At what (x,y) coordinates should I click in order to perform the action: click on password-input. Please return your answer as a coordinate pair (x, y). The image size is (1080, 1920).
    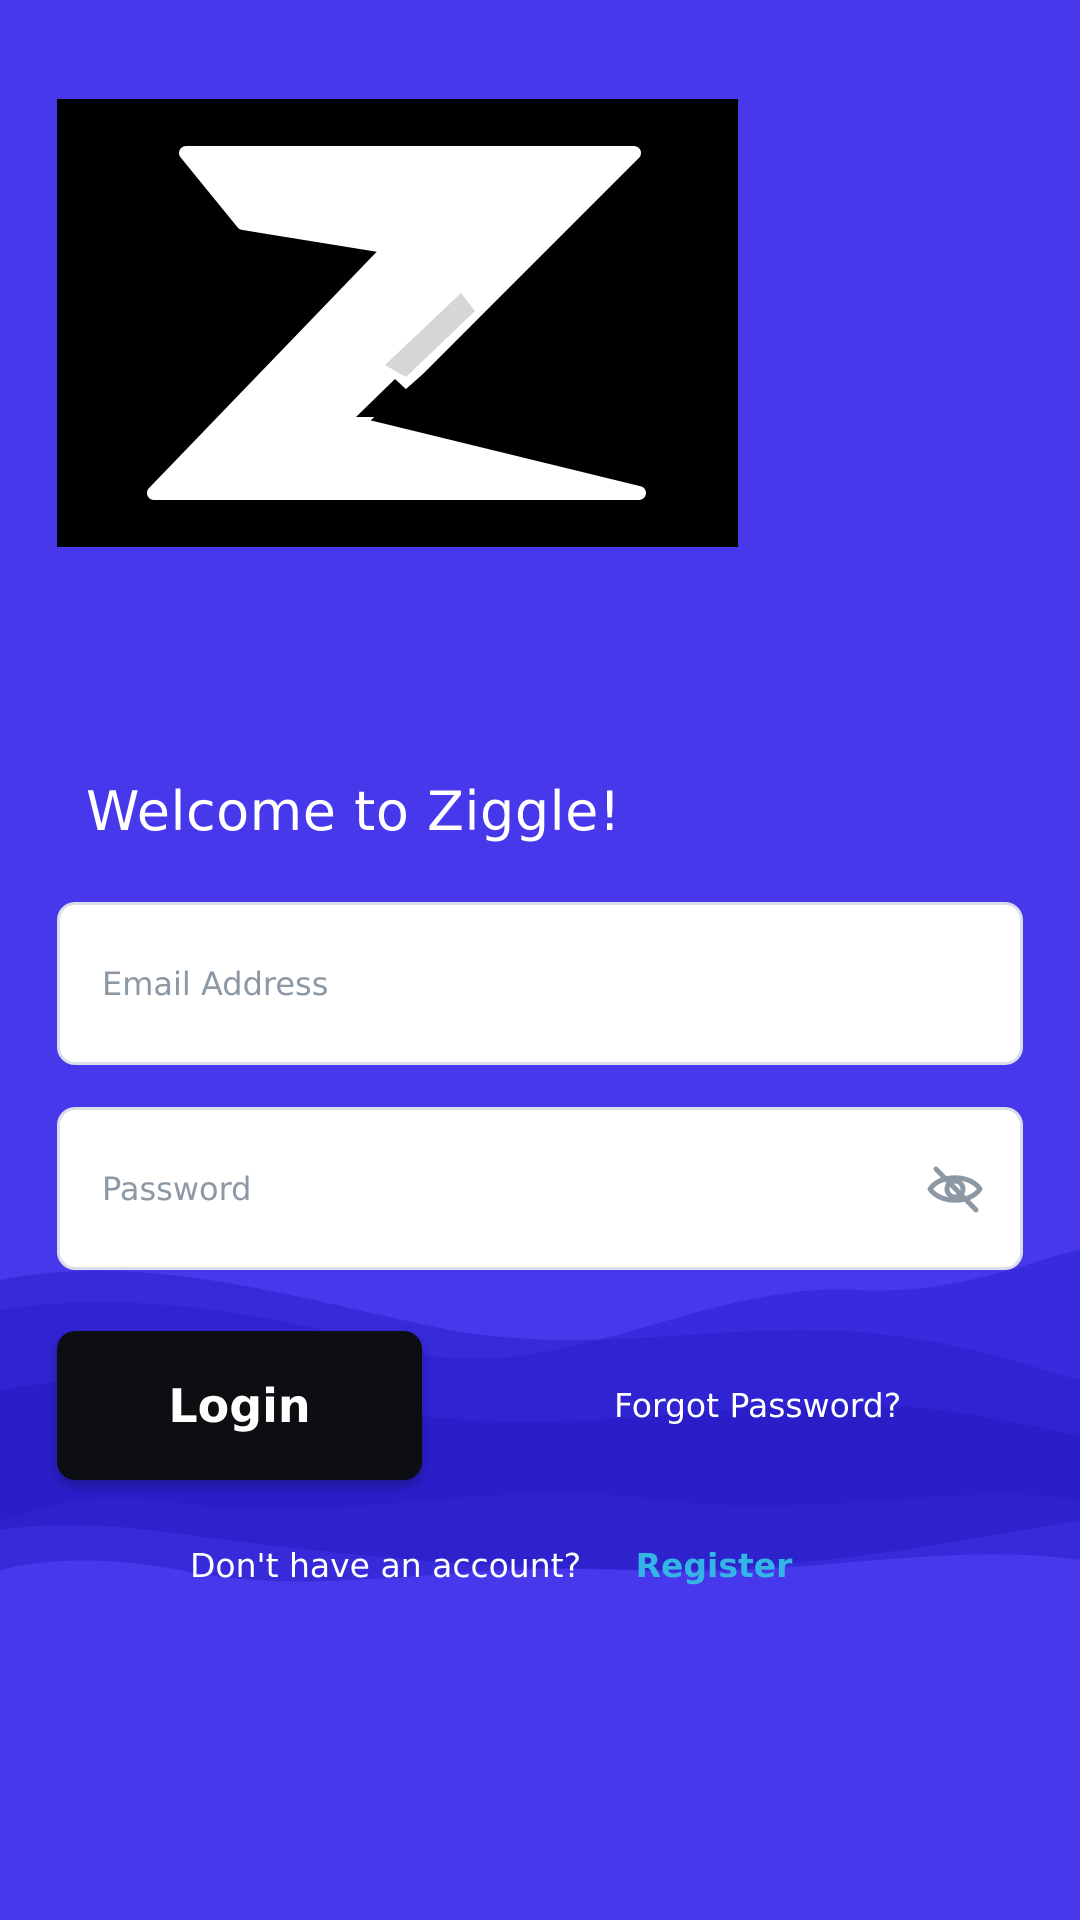
    Looking at the image, I should click on (512, 1188).